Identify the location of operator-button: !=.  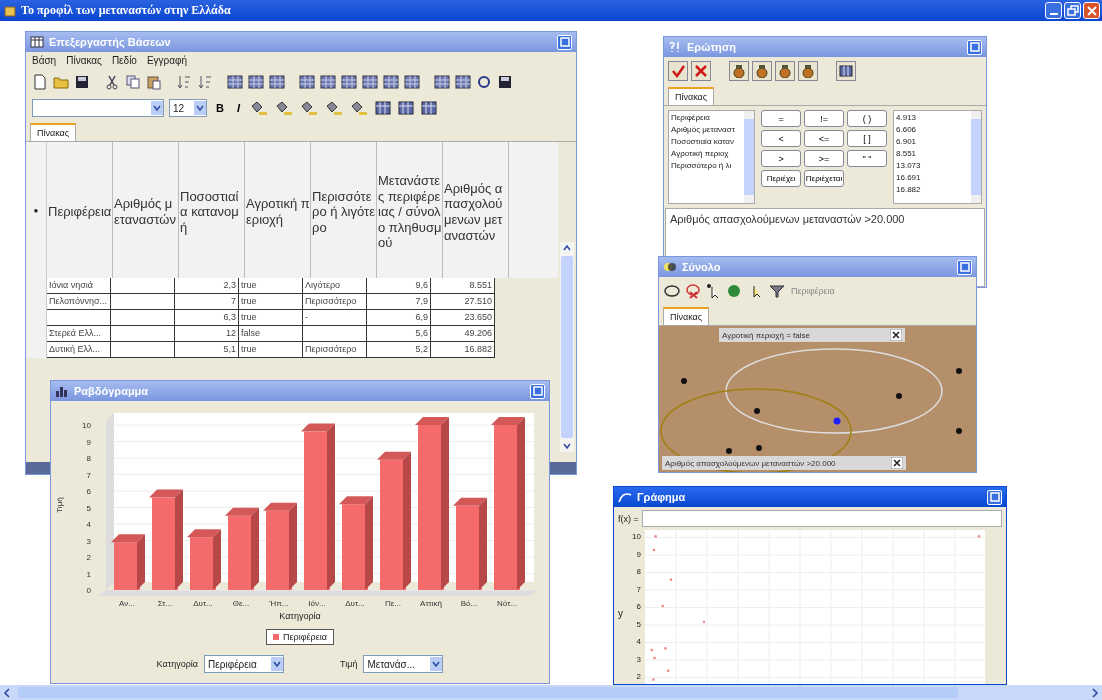
(824, 118).